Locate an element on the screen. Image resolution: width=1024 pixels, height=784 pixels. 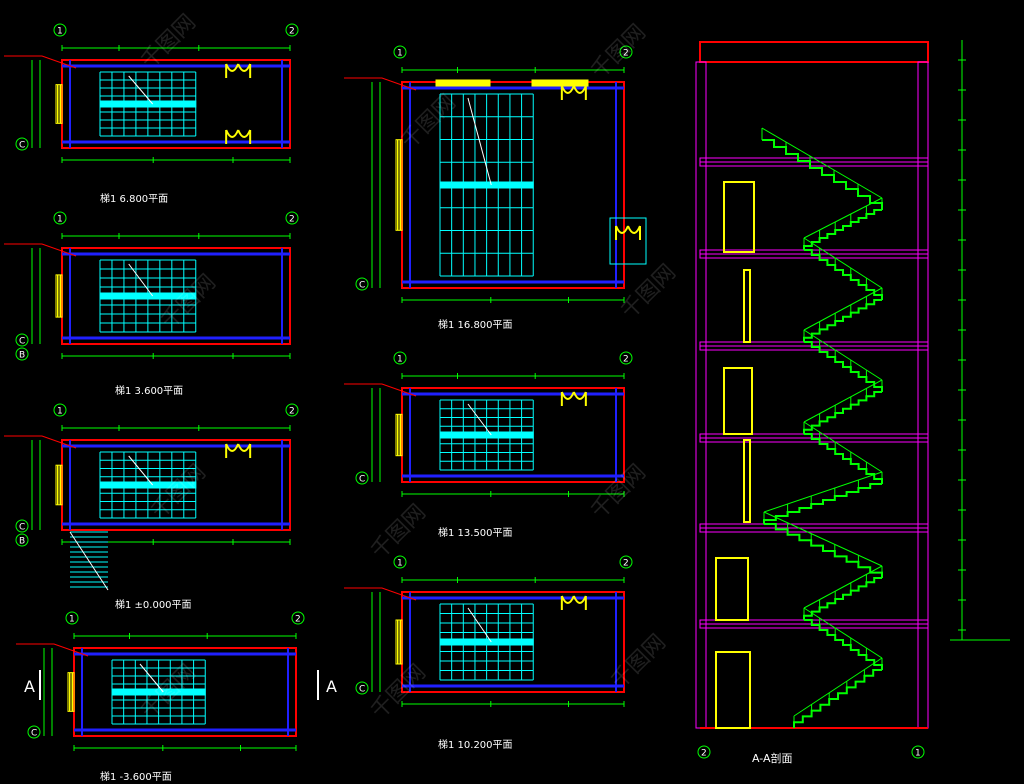
plan-3-title: 梯1 ±0.000平面 is located at coordinates (153, 604).